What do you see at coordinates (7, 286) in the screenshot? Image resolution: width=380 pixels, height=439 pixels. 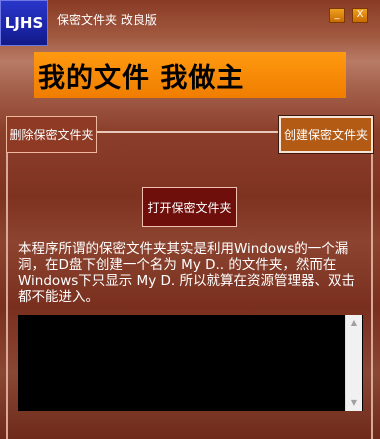 I see `left-frame-line` at bounding box center [7, 286].